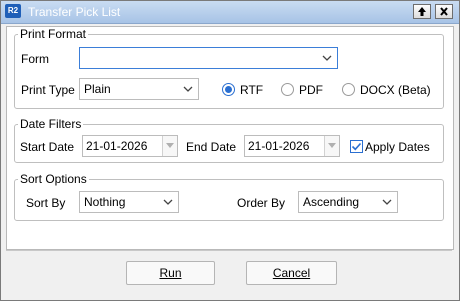 This screenshot has width=460, height=301. I want to click on end-date-picker: 21-01-2026, so click(292, 146).